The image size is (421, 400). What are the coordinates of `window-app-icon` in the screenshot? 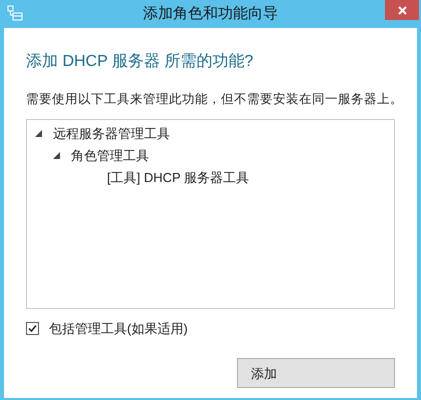 It's located at (15, 13).